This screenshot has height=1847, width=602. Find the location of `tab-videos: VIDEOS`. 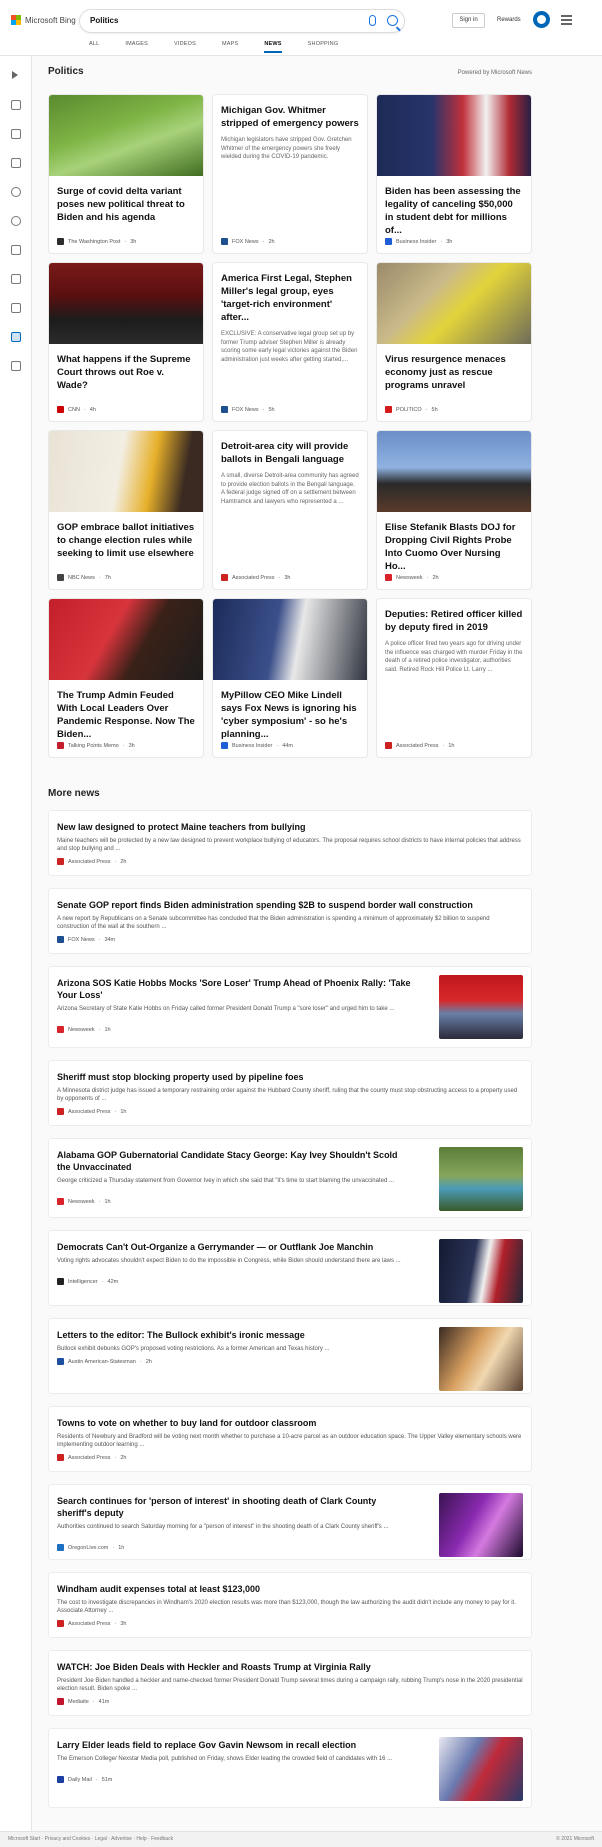

tab-videos: VIDEOS is located at coordinates (185, 47).